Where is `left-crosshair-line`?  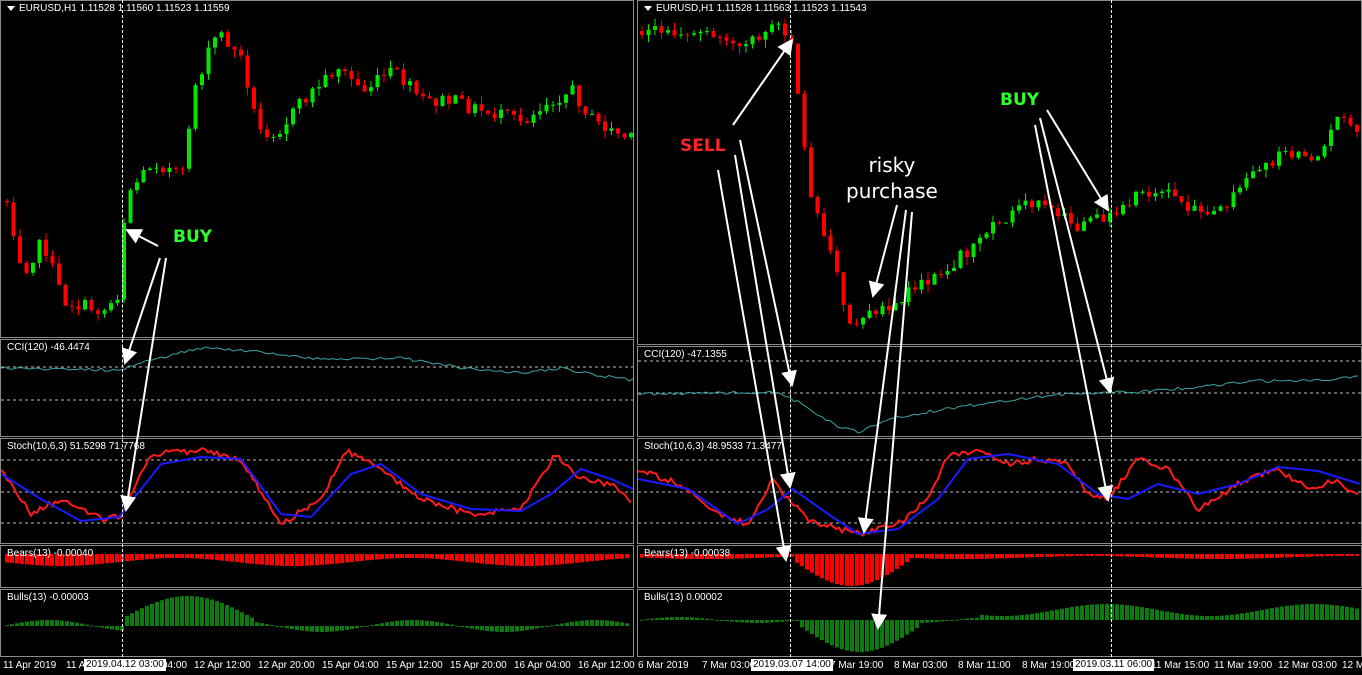
left-crosshair-line is located at coordinates (122, 328).